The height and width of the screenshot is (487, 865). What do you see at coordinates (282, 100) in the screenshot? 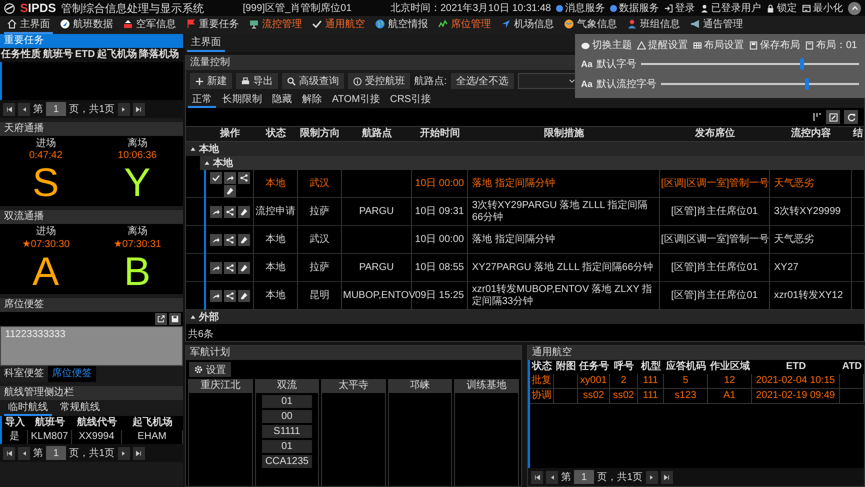
I see `tab: 隐藏` at bounding box center [282, 100].